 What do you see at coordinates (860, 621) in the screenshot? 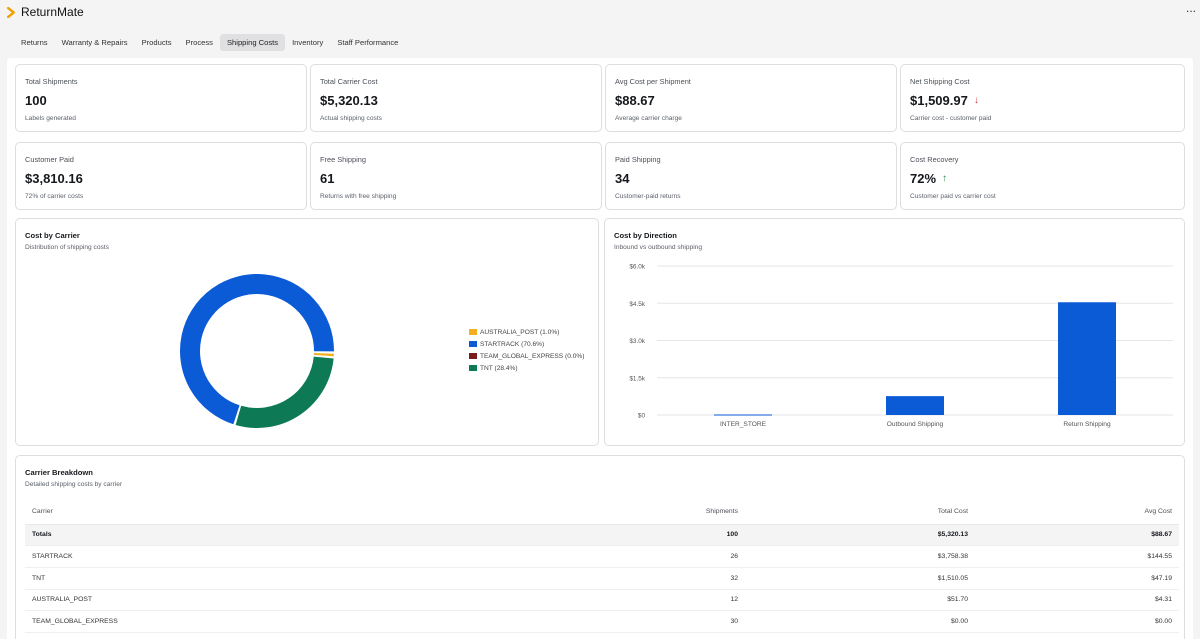
I see `cell-total-cost: $0.00` at bounding box center [860, 621].